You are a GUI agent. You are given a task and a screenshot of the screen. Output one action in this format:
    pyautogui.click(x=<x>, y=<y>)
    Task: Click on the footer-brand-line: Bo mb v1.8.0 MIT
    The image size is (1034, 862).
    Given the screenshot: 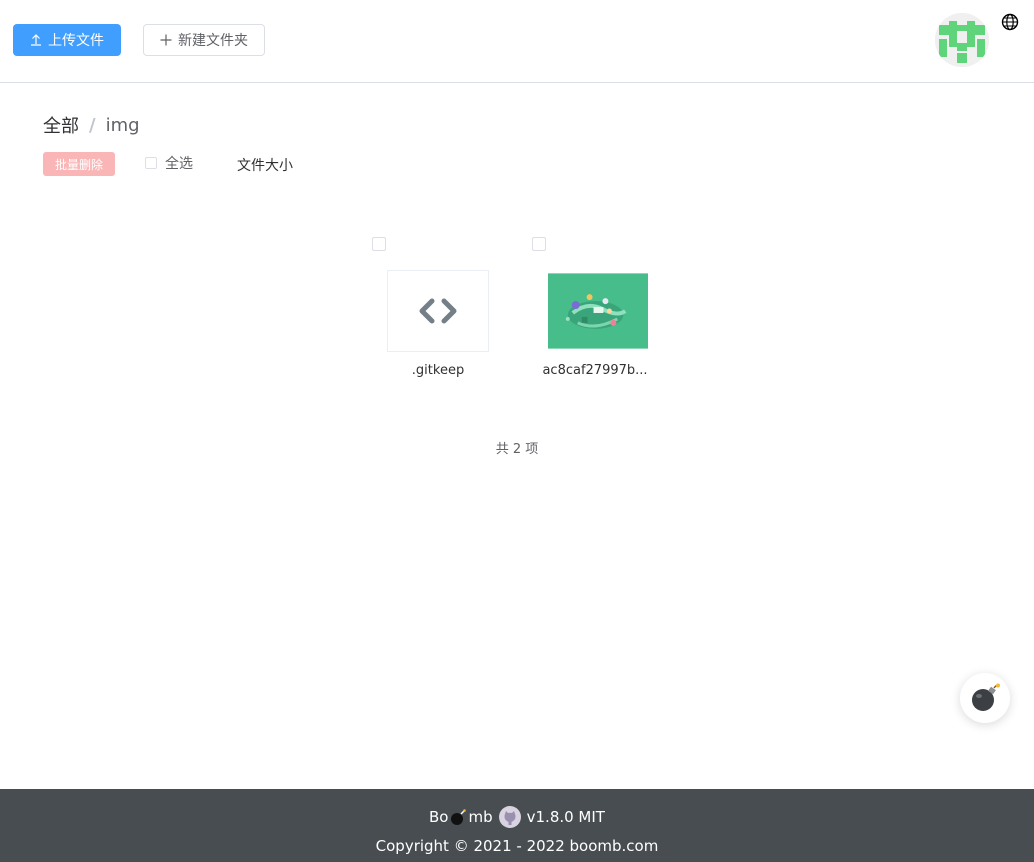 What is the action you would take?
    pyautogui.click(x=517, y=817)
    